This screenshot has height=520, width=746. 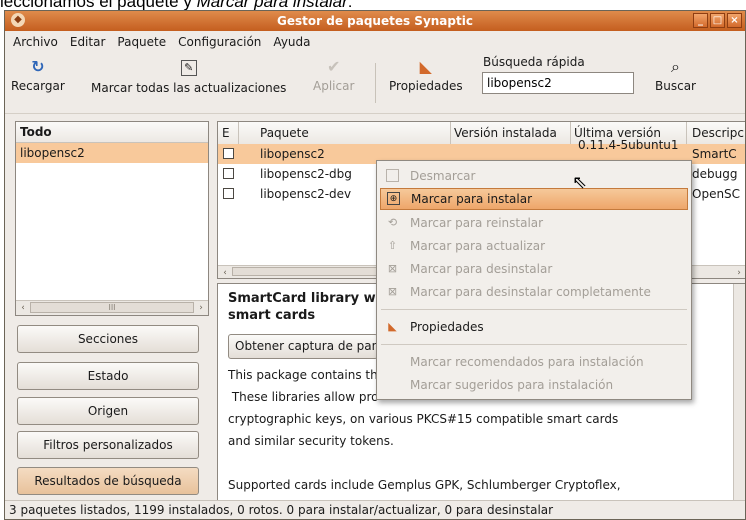 What do you see at coordinates (534, 223) in the screenshot?
I see `menu-item-mark-reinstall: ⟲ Marcar para reinstalar` at bounding box center [534, 223].